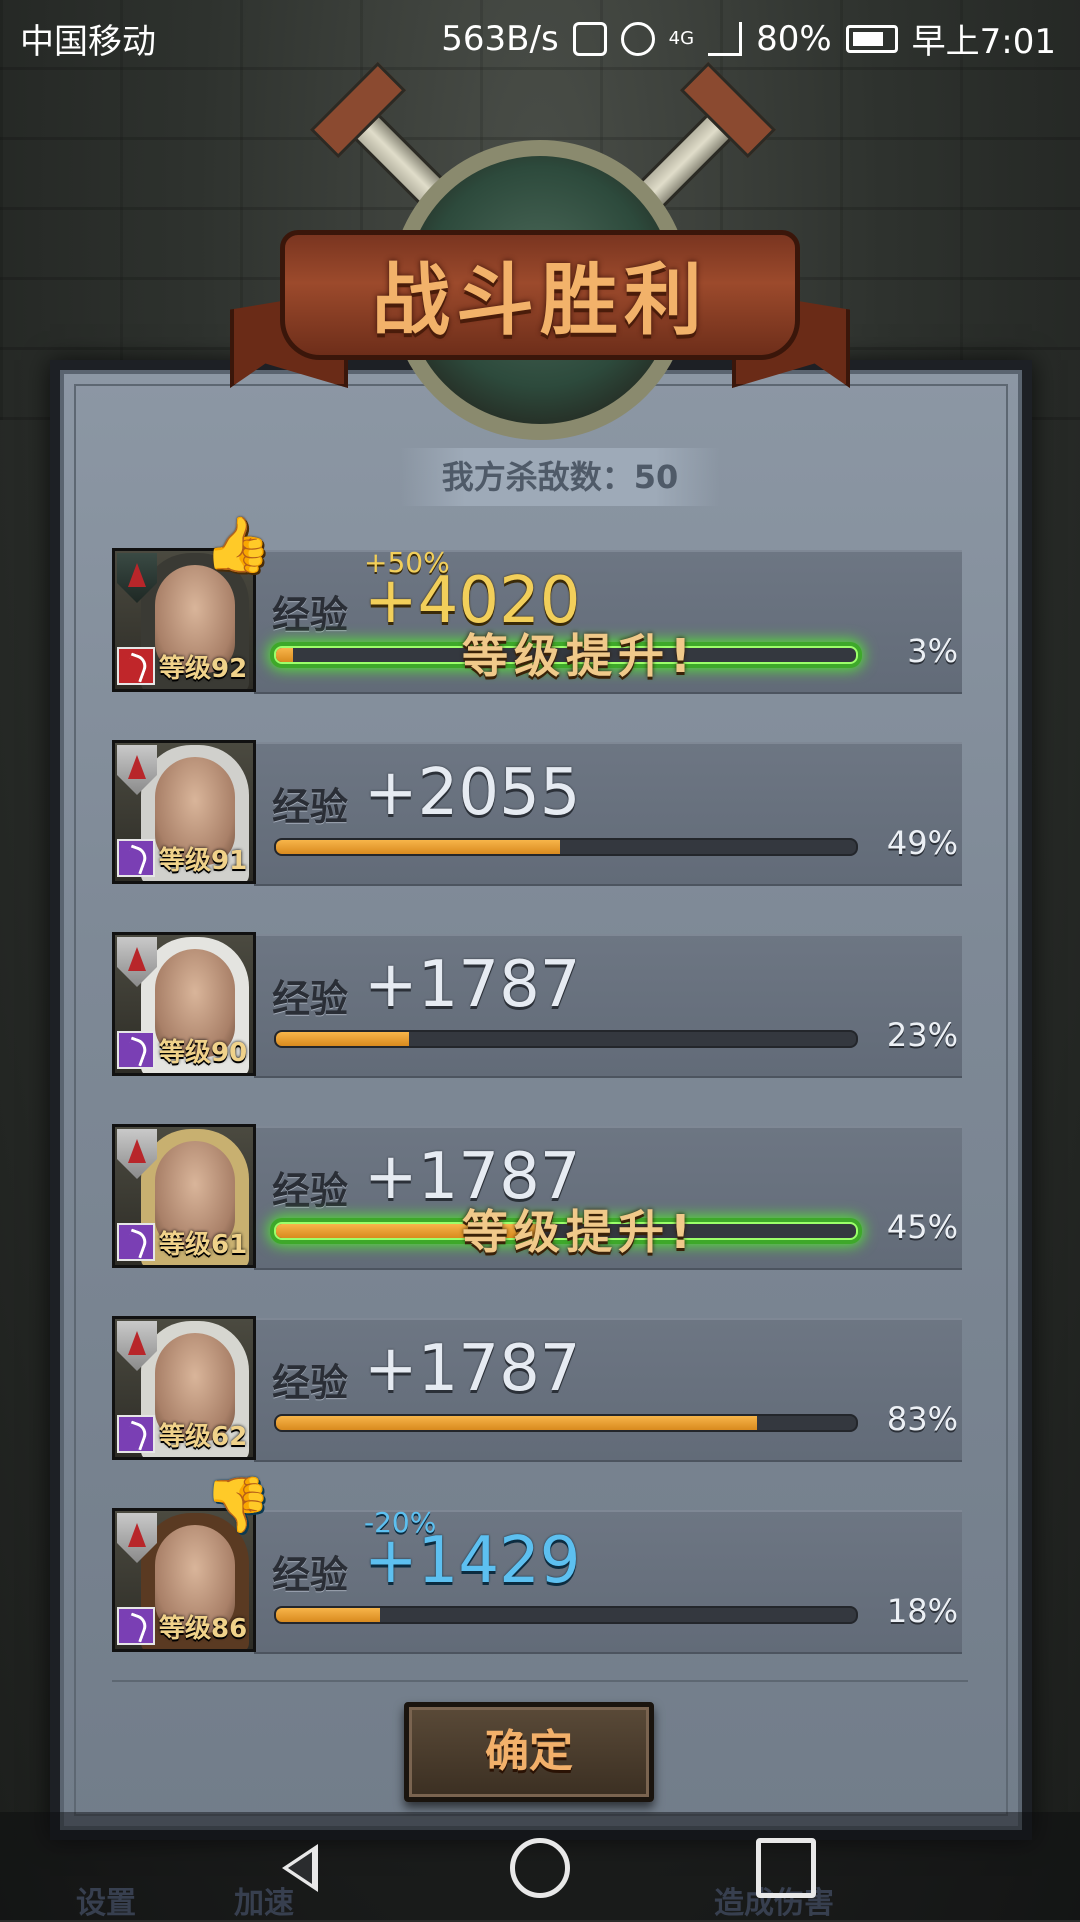  I want to click on exp-percent: 23%, so click(922, 1035).